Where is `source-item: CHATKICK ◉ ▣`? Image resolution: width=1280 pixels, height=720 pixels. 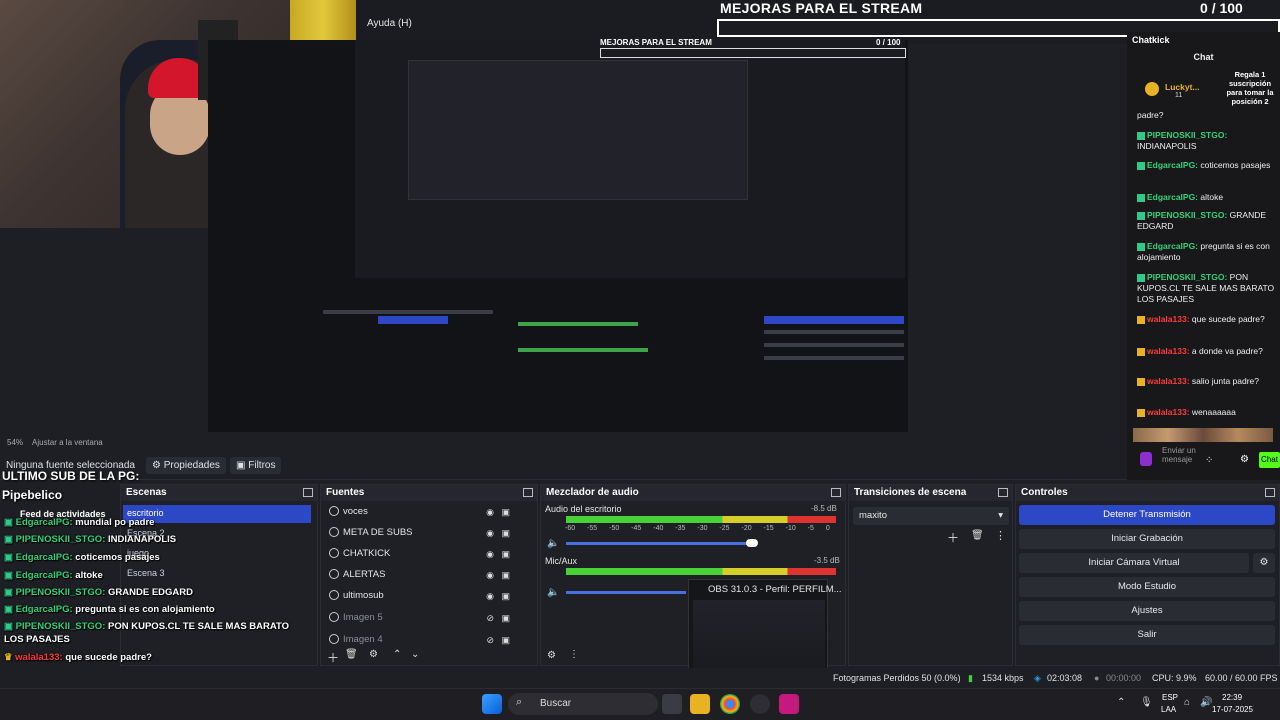 source-item: CHATKICK ◉ ▣ is located at coordinates (427, 555).